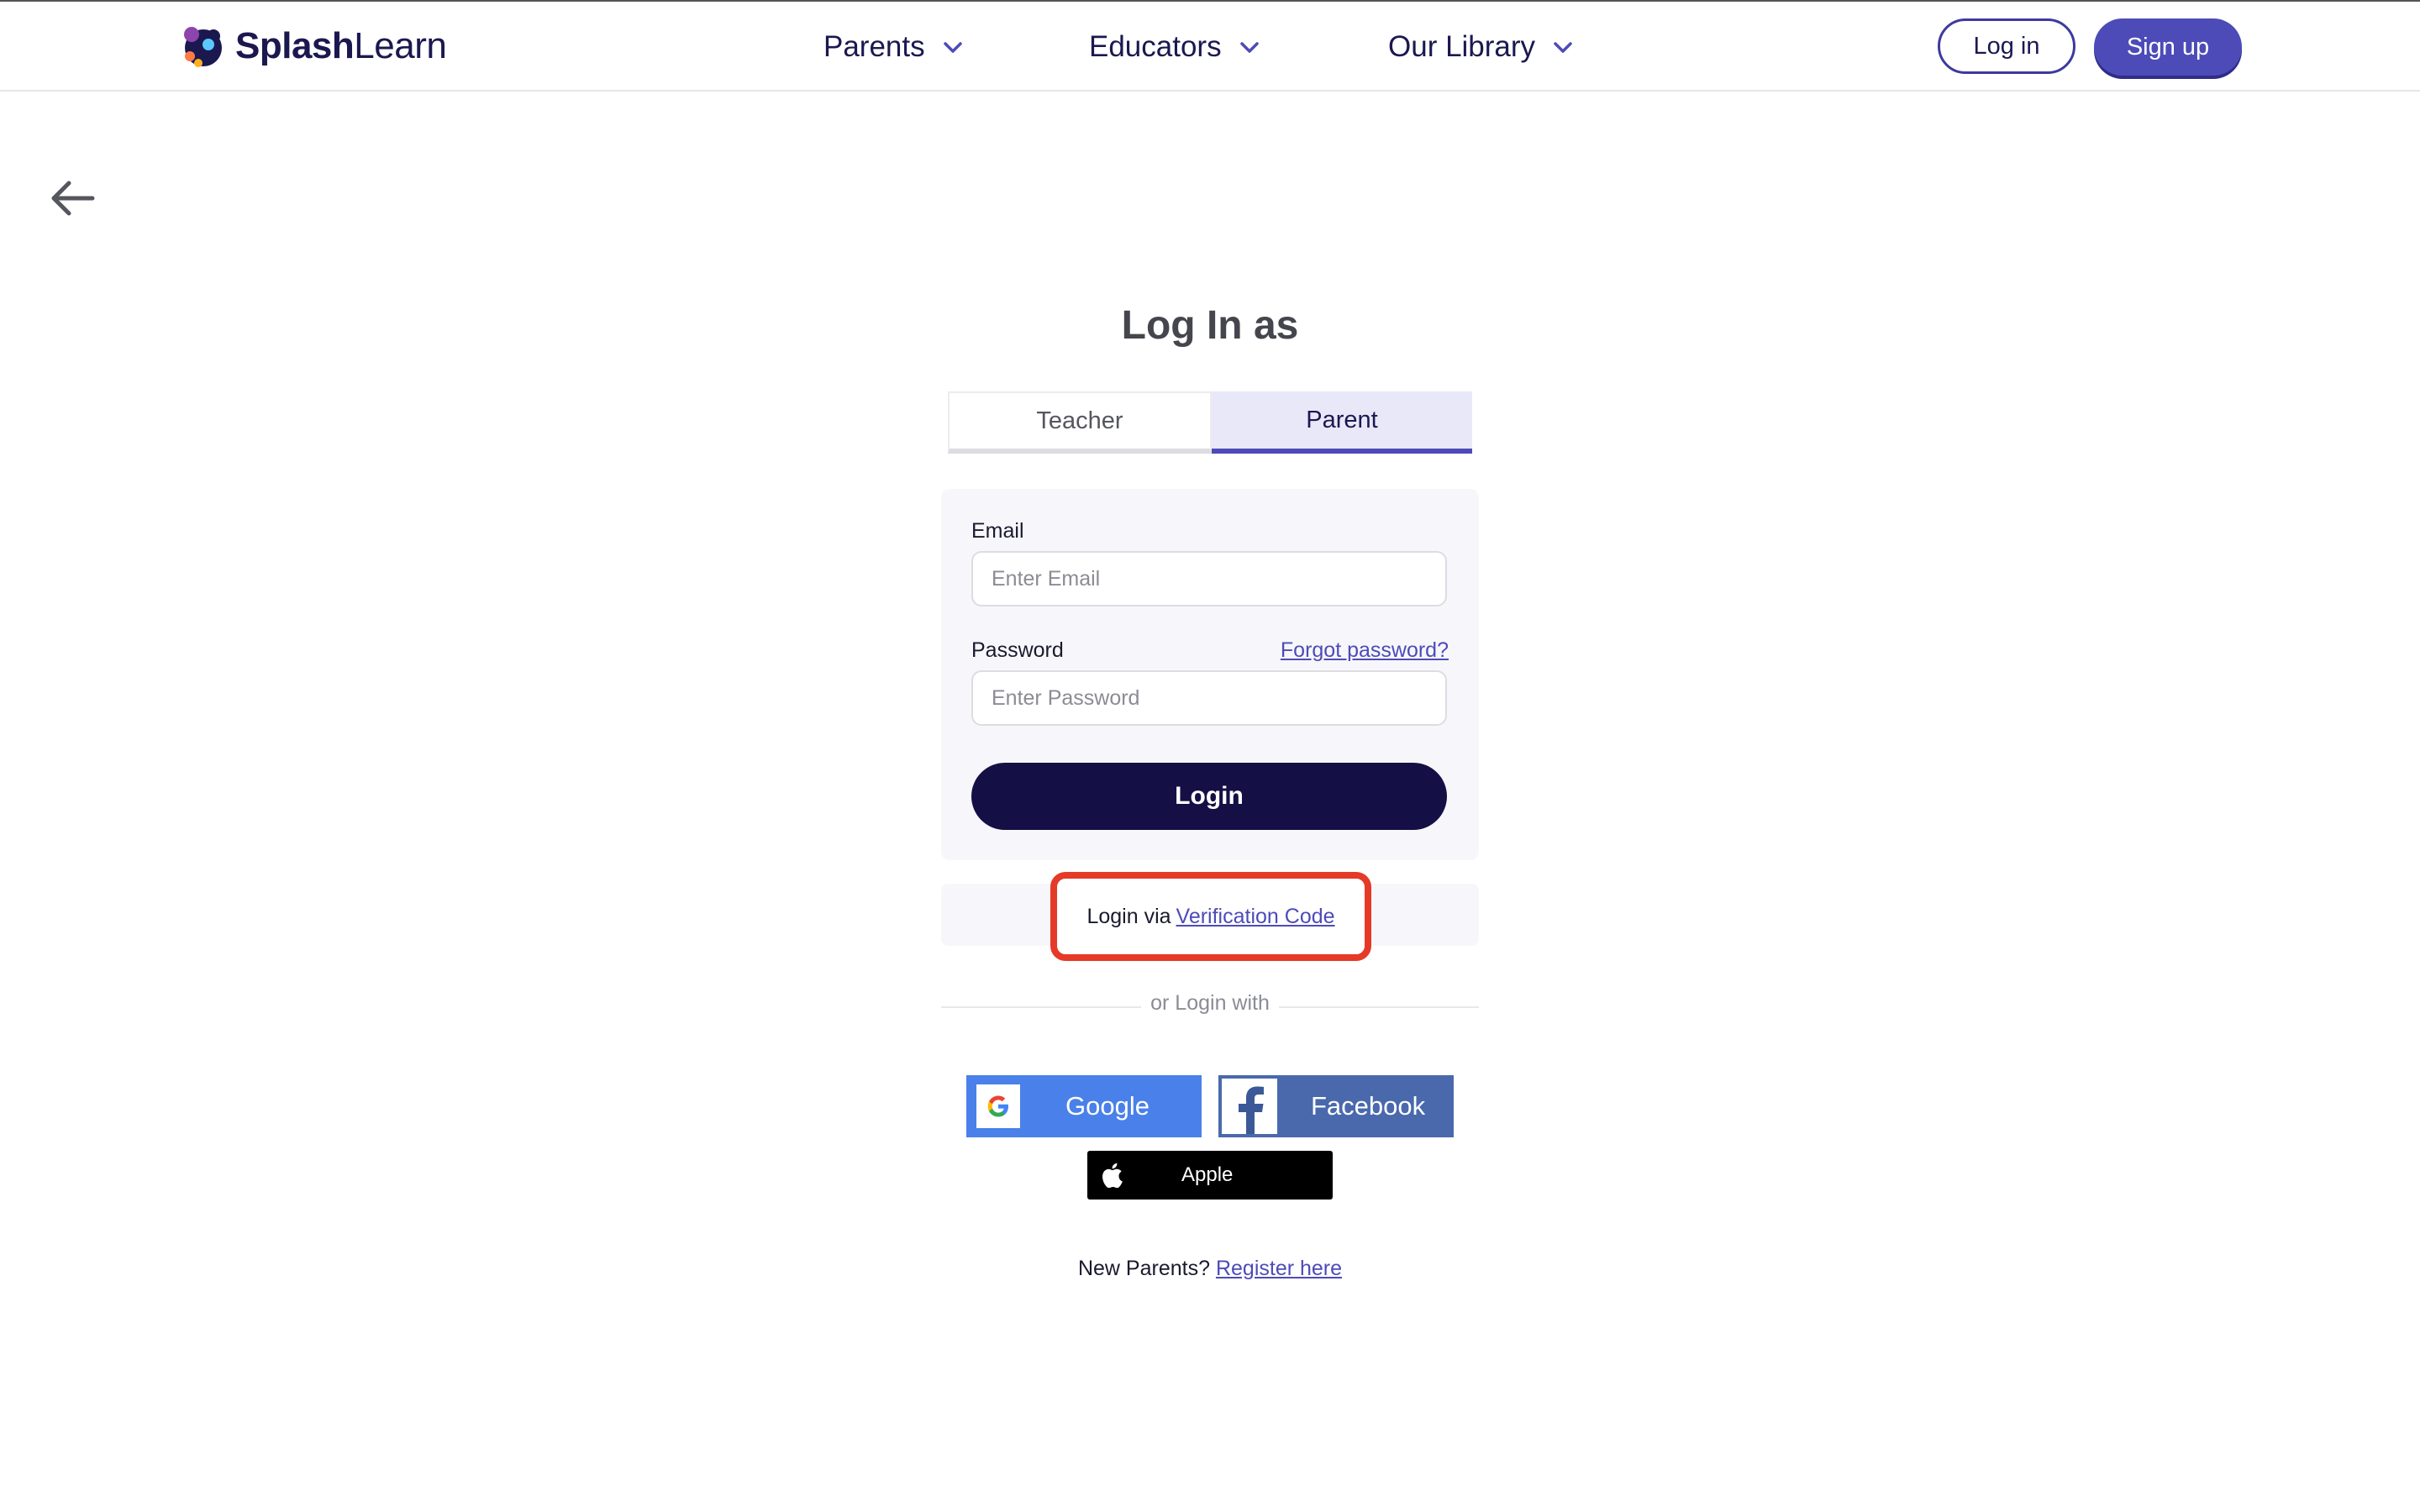  What do you see at coordinates (1342, 422) in the screenshot?
I see `tab-parent: Parent` at bounding box center [1342, 422].